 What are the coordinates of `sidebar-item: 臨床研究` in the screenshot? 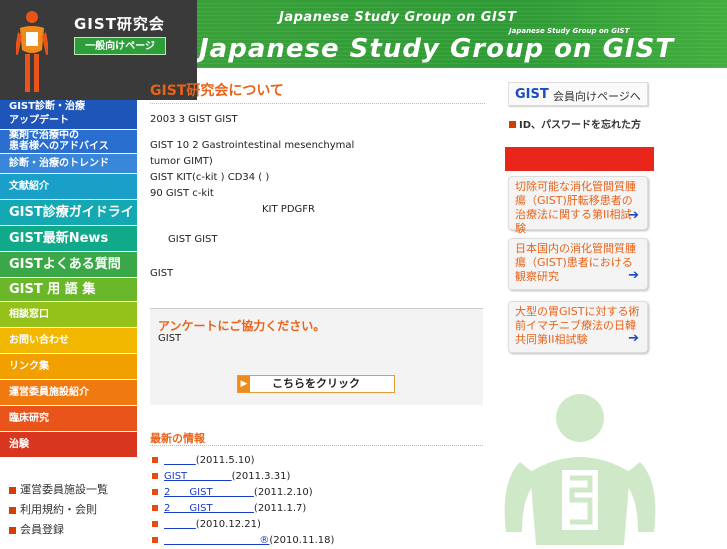 It's located at (68, 419).